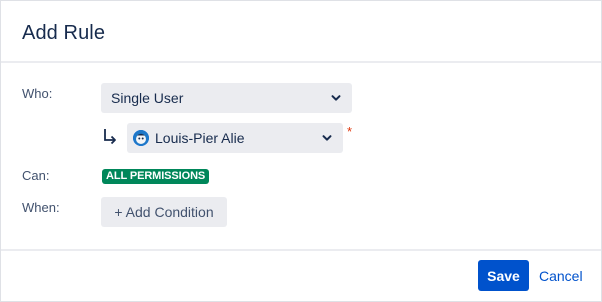  What do you see at coordinates (350, 131) in the screenshot?
I see `required-marker: *` at bounding box center [350, 131].